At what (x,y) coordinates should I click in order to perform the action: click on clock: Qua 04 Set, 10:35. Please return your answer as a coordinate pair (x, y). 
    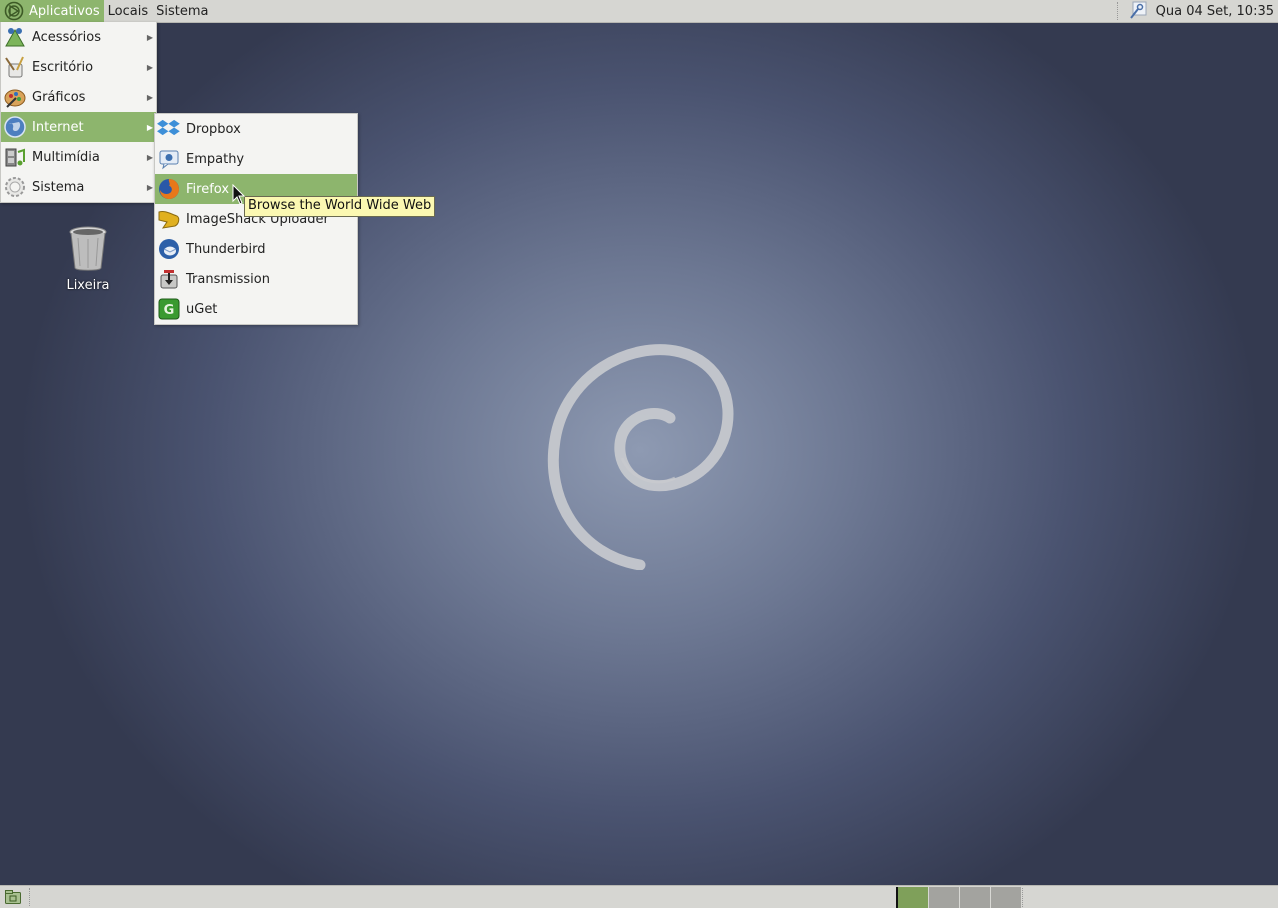
    Looking at the image, I should click on (1213, 11).